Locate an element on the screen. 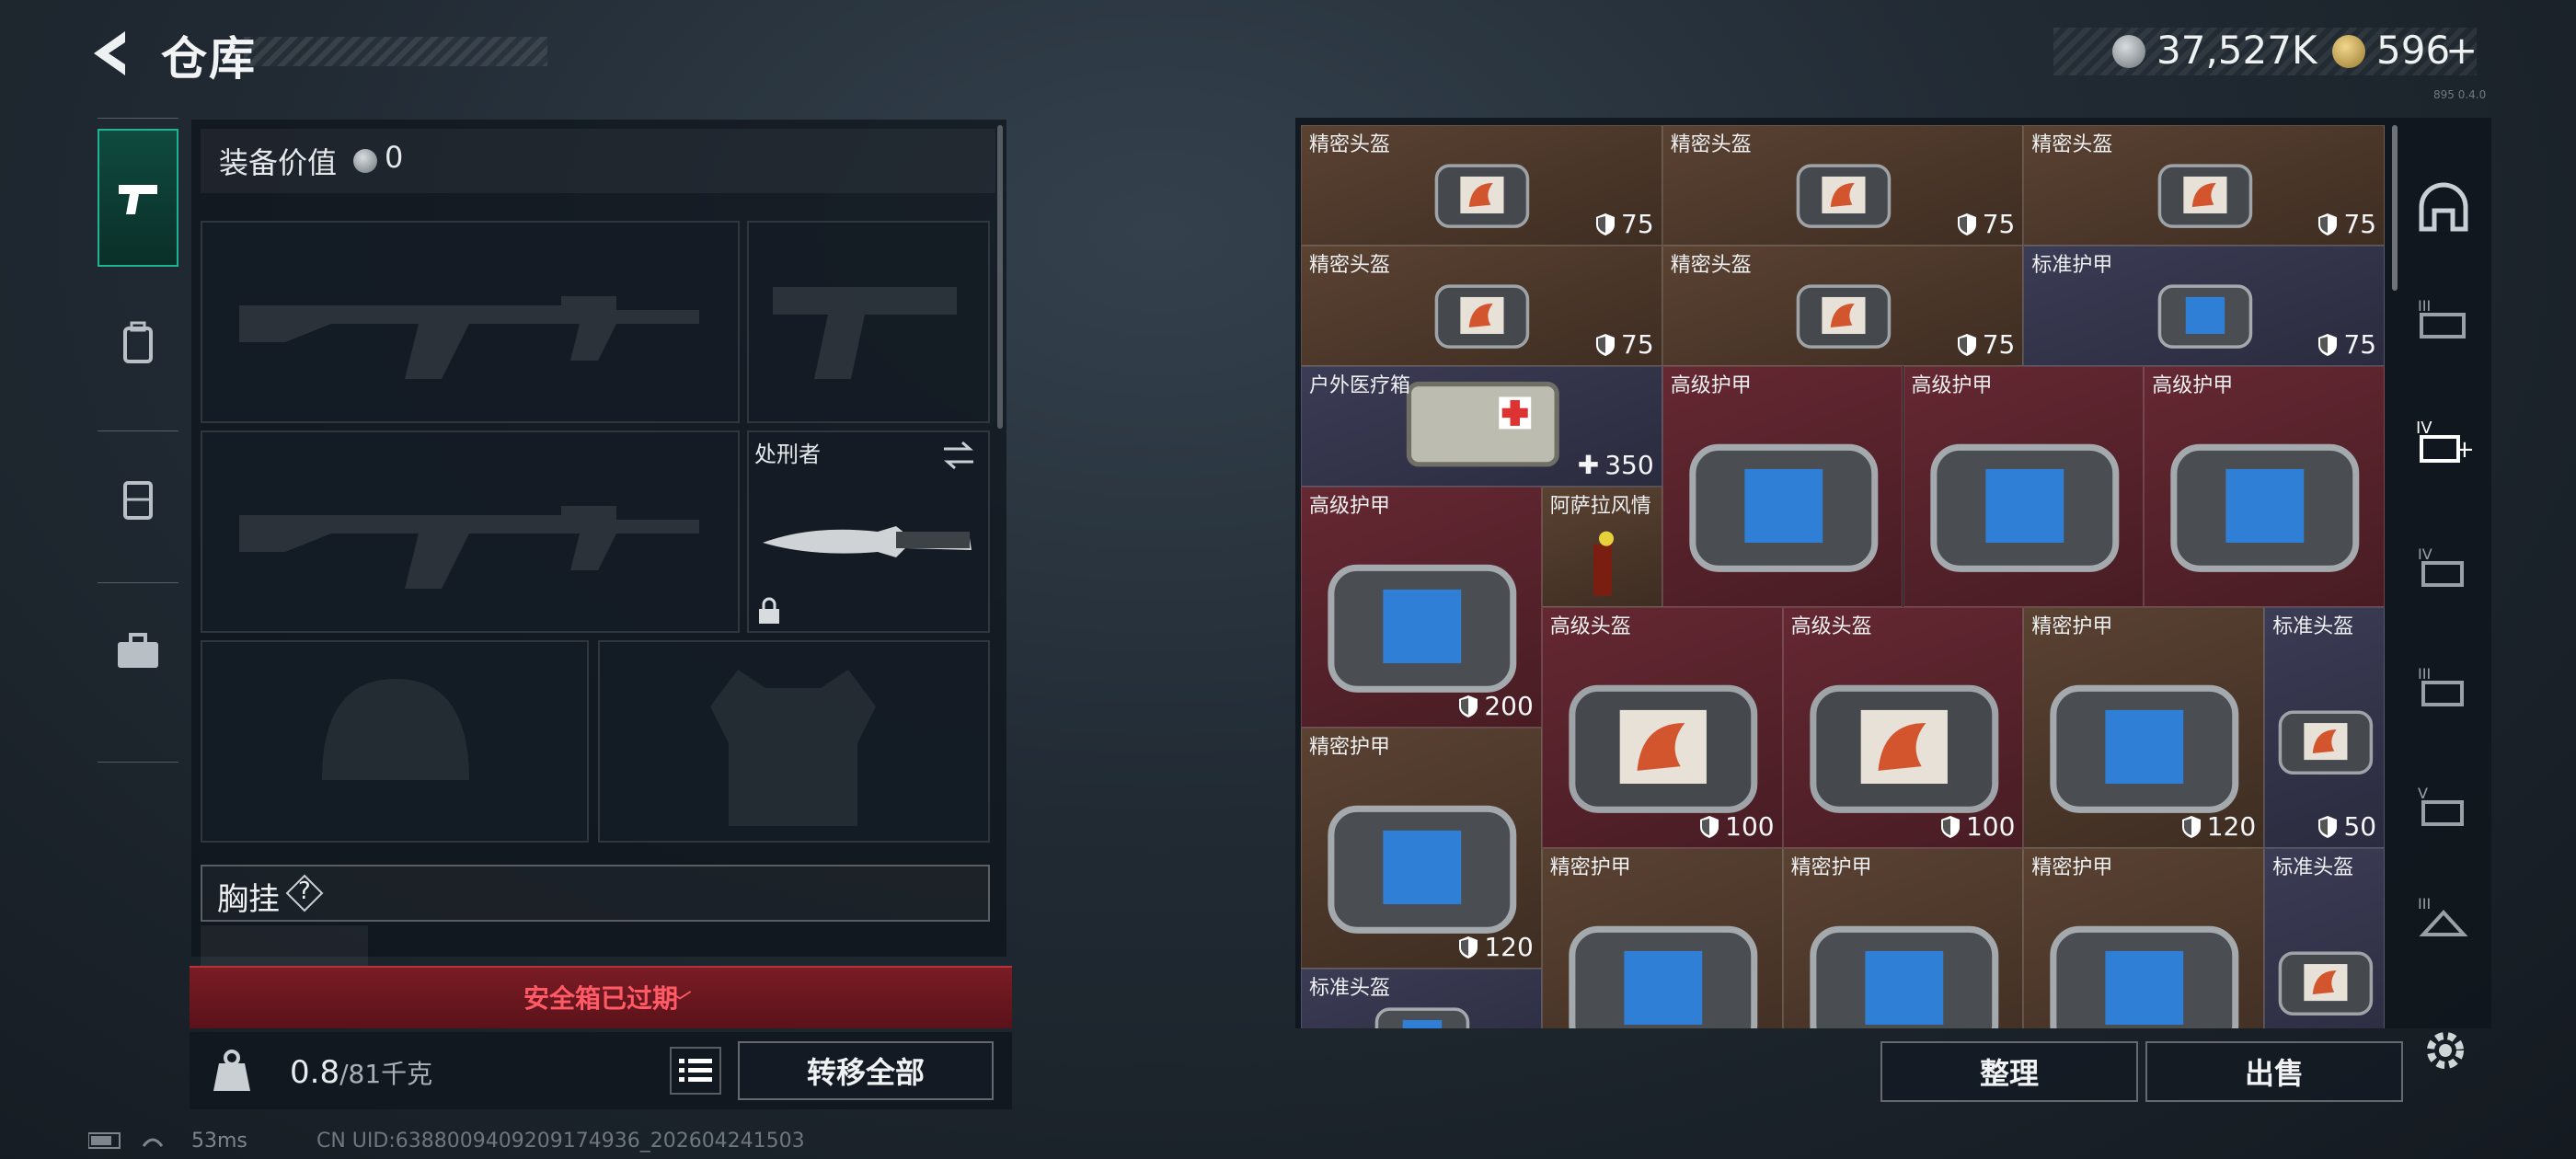  item-value-text: 100 is located at coordinates (1750, 826).